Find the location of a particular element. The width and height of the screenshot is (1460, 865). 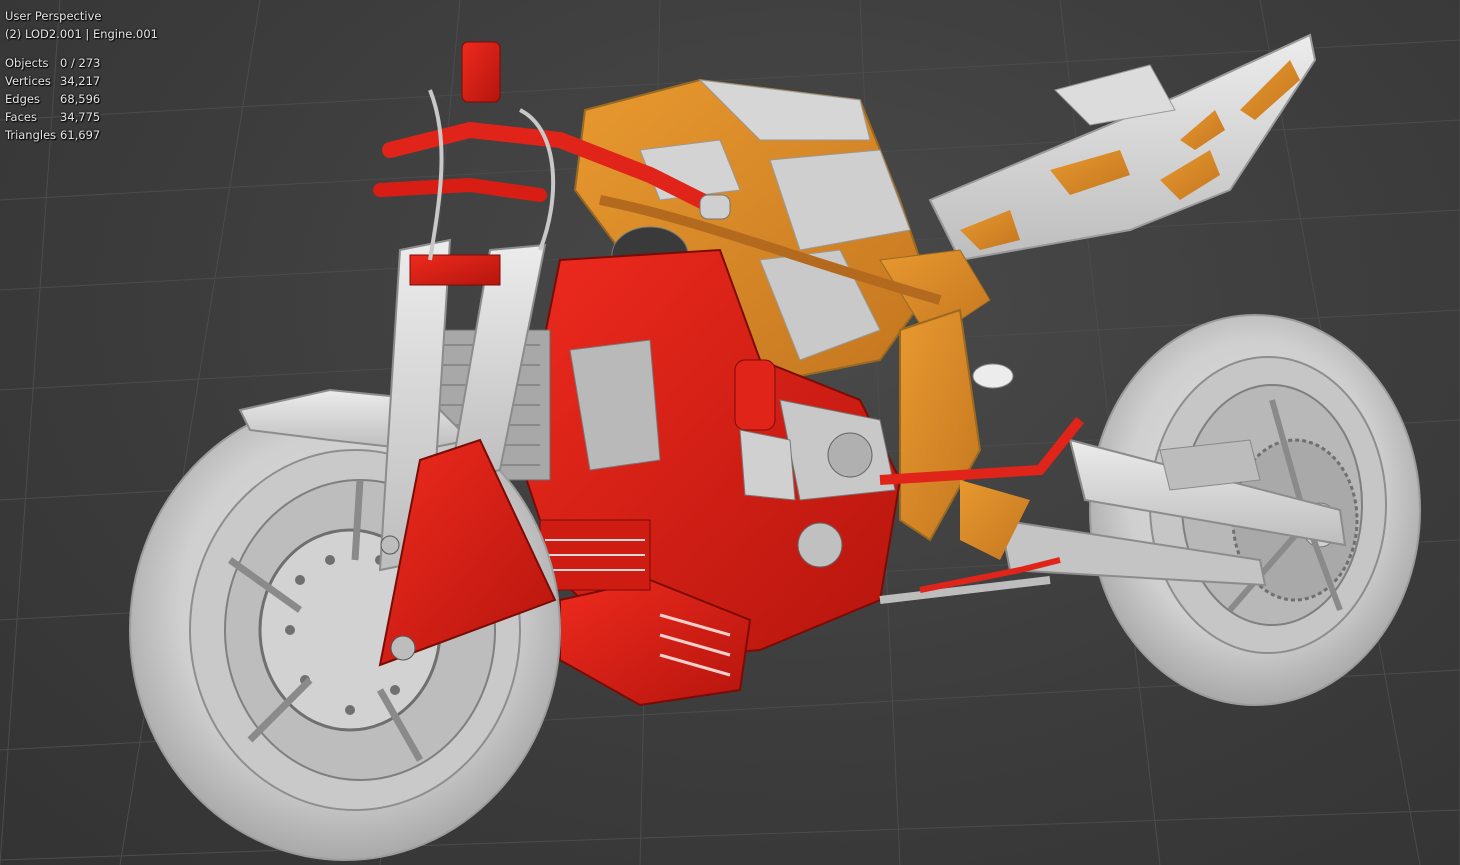

stat-label: Vertices is located at coordinates (28, 81).